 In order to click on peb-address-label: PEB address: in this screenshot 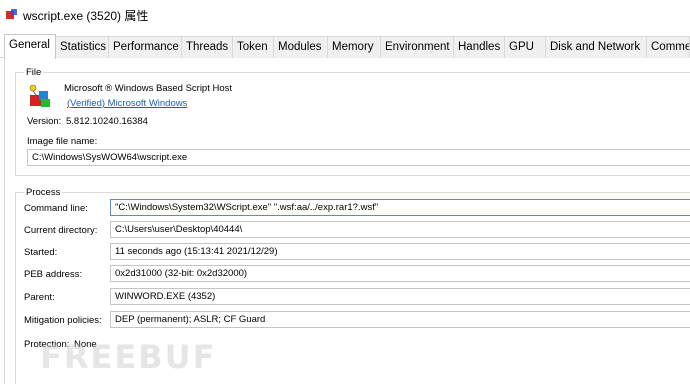, I will do `click(53, 274)`.